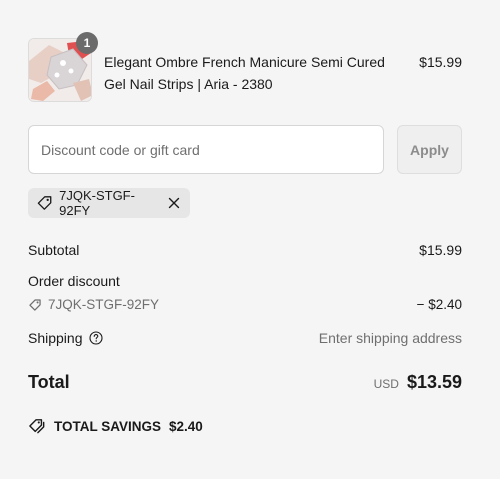 This screenshot has width=500, height=479. I want to click on total-row: Total USD $13.59, so click(245, 382).